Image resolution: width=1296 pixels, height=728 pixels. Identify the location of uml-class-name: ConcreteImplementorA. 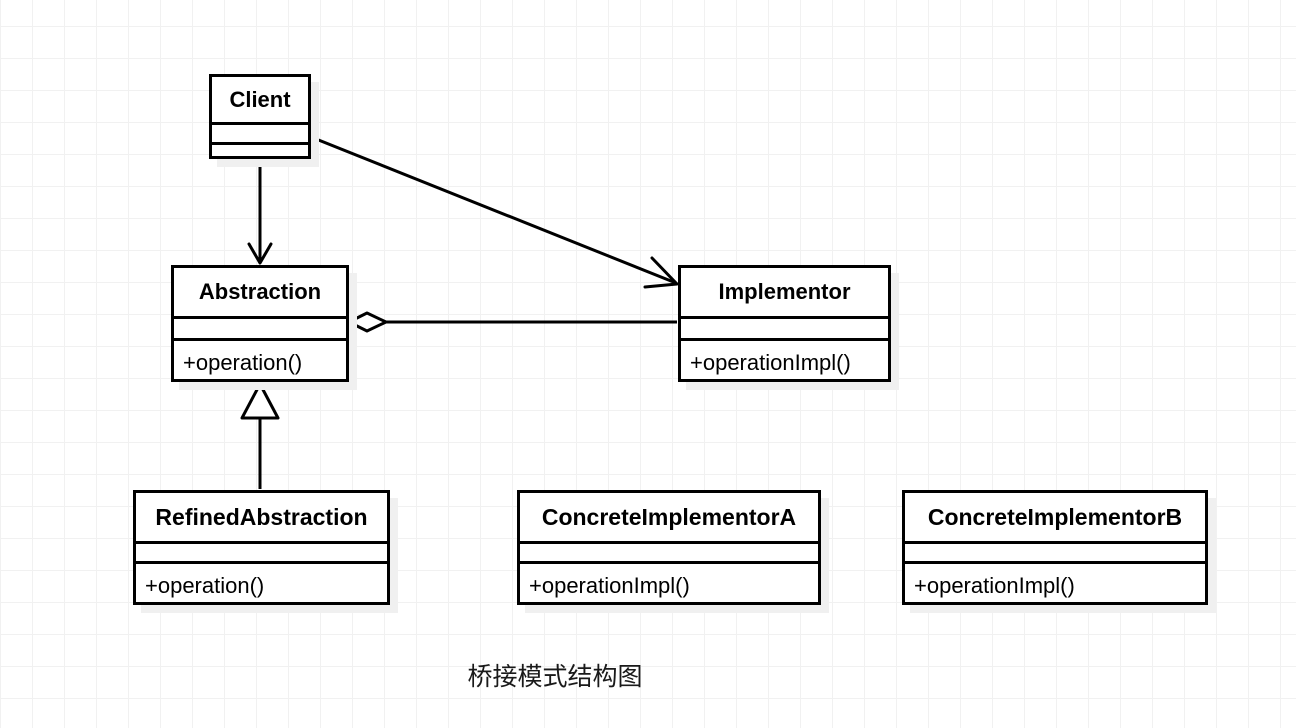
(669, 516).